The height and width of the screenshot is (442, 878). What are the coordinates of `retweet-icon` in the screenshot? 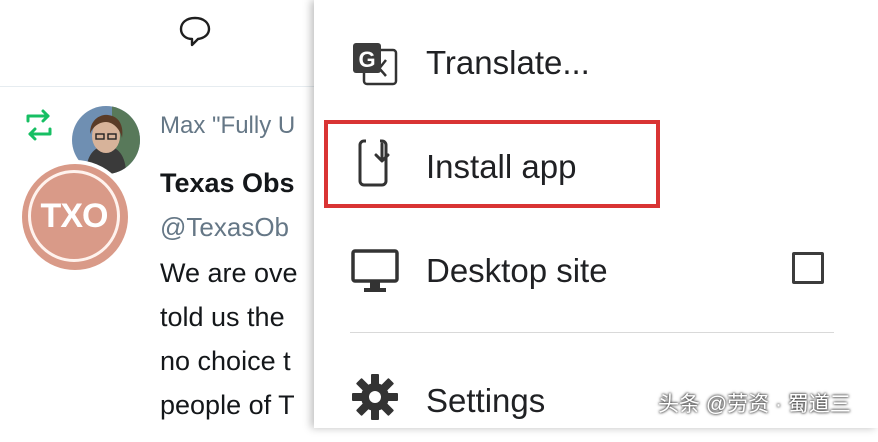 It's located at (39, 125).